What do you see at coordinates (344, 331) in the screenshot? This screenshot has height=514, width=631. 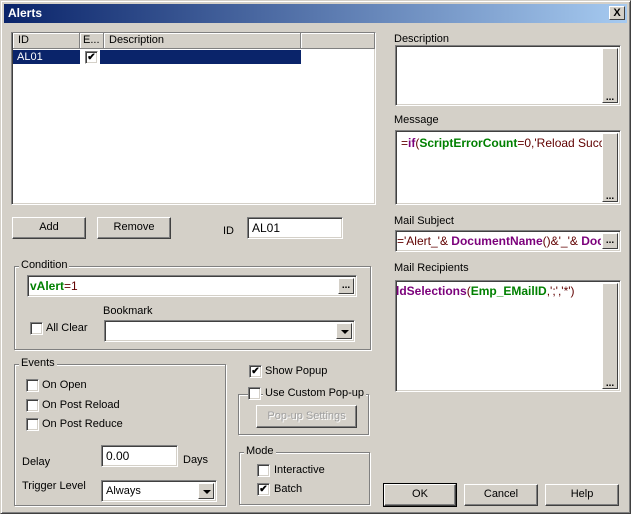 I see `bookmark-chevron-down-icon` at bounding box center [344, 331].